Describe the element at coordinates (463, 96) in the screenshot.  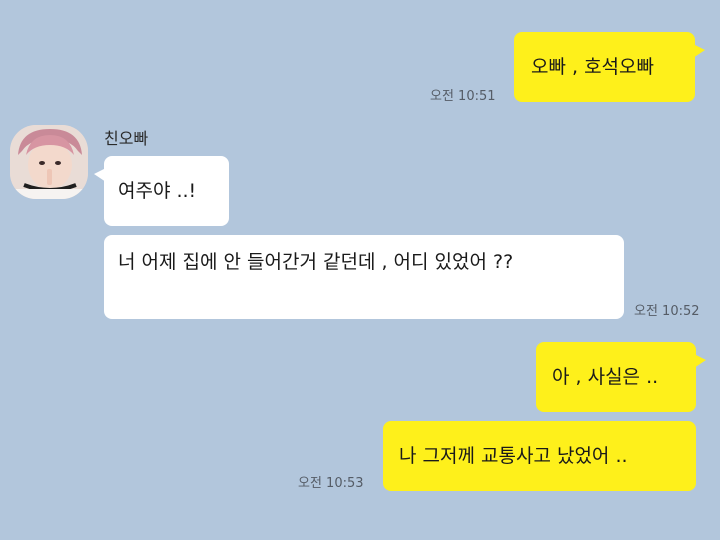
I see `message-timestamp: 오전 10:51` at that location.